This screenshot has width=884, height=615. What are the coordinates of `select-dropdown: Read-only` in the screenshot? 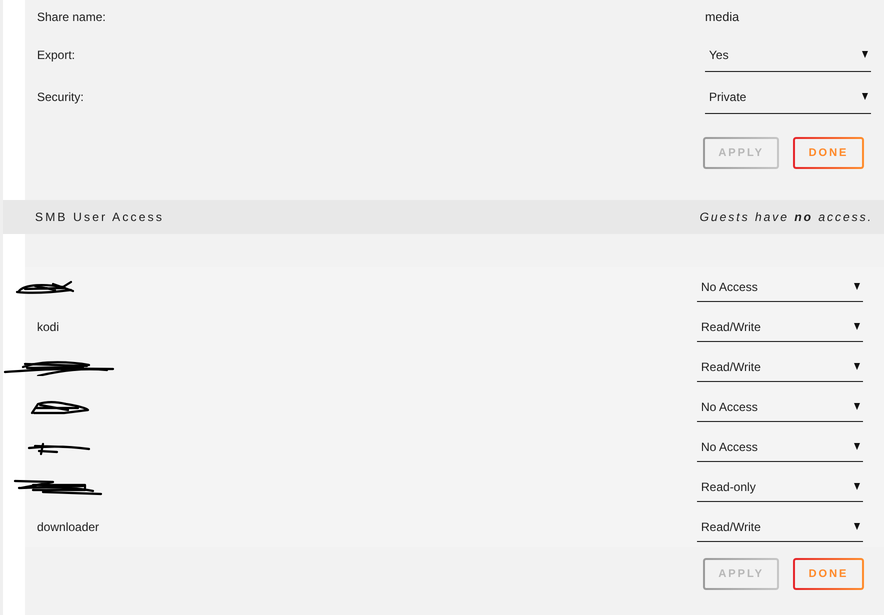 It's located at (780, 487).